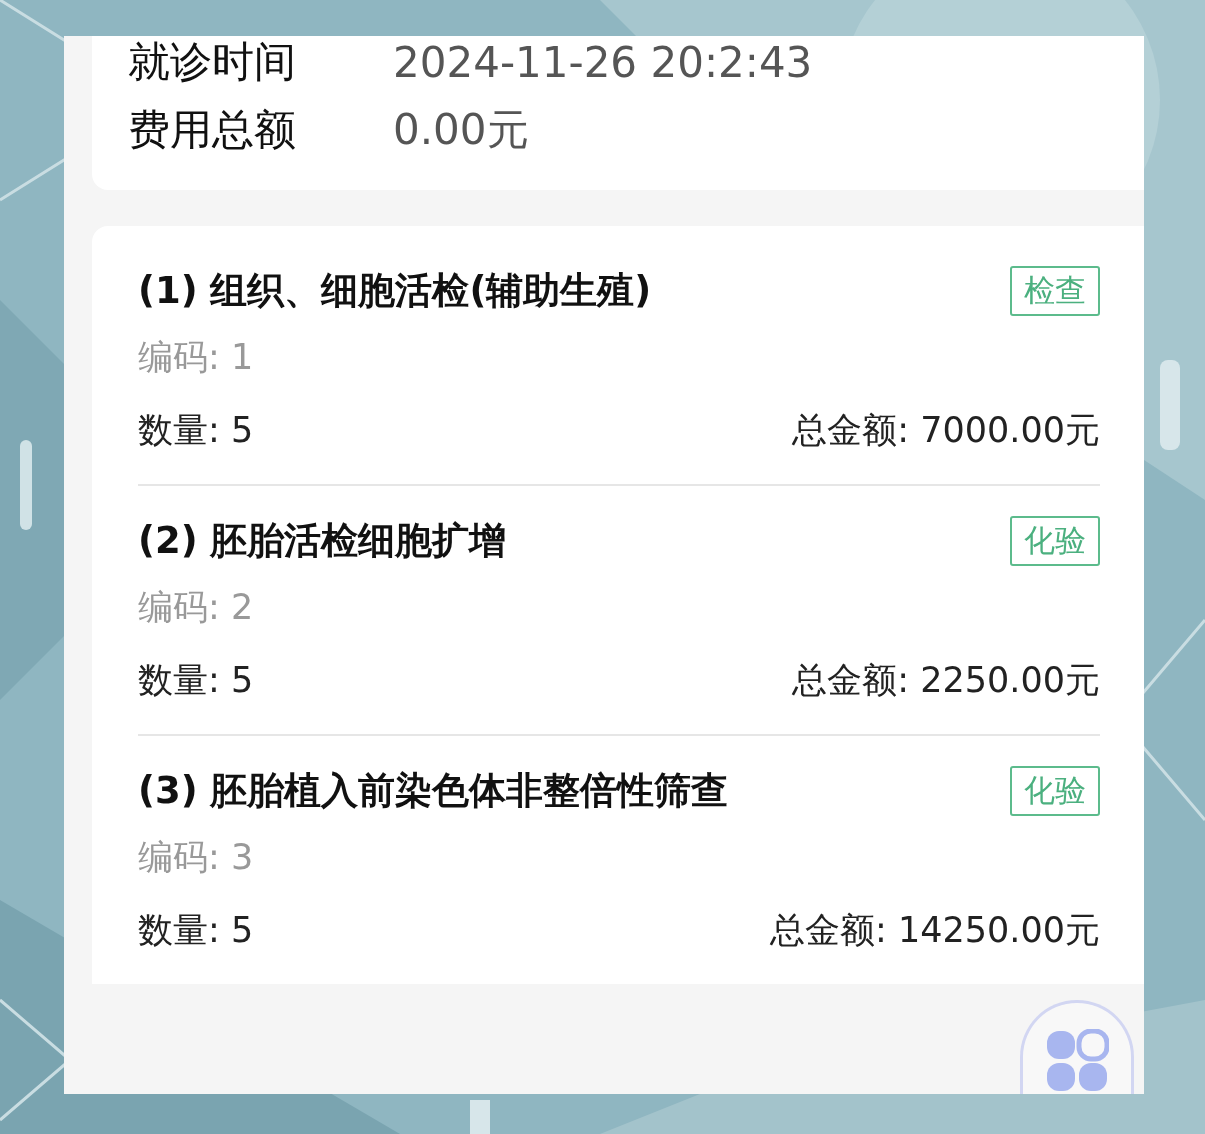  I want to click on floating-button, so click(1077, 1047).